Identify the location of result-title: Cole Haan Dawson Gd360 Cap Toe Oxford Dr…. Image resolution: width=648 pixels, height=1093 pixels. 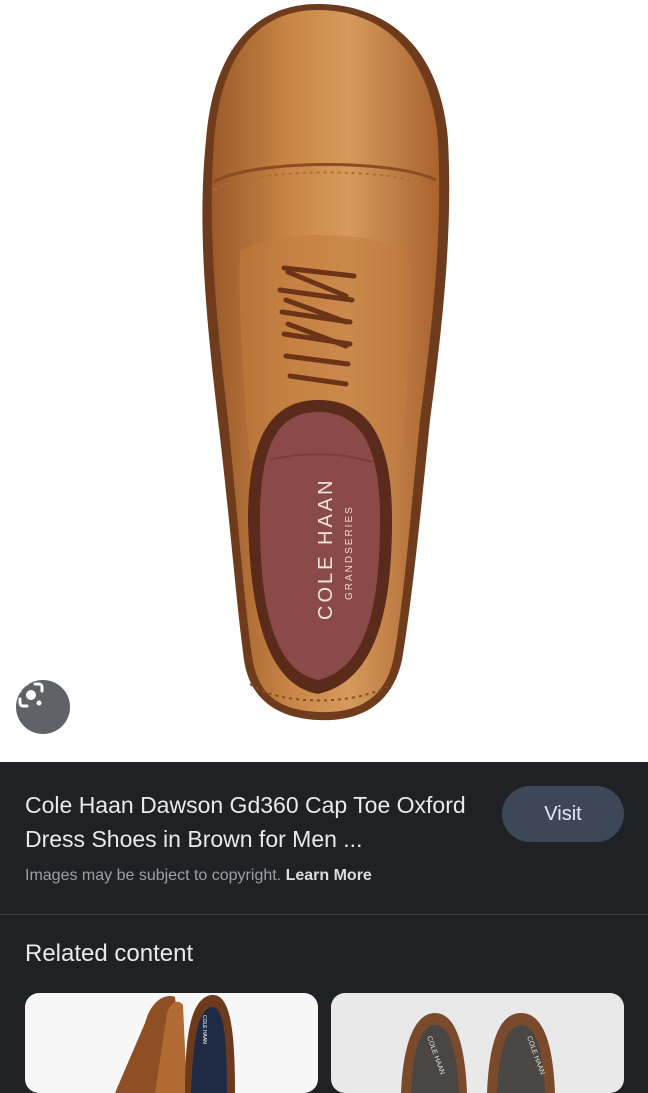
(260, 822).